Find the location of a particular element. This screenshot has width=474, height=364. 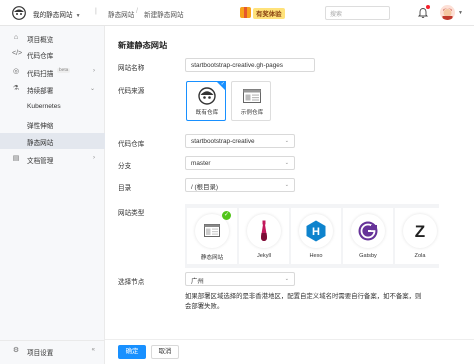

sidebar-item-label: Kubernetes is located at coordinates (44, 106).